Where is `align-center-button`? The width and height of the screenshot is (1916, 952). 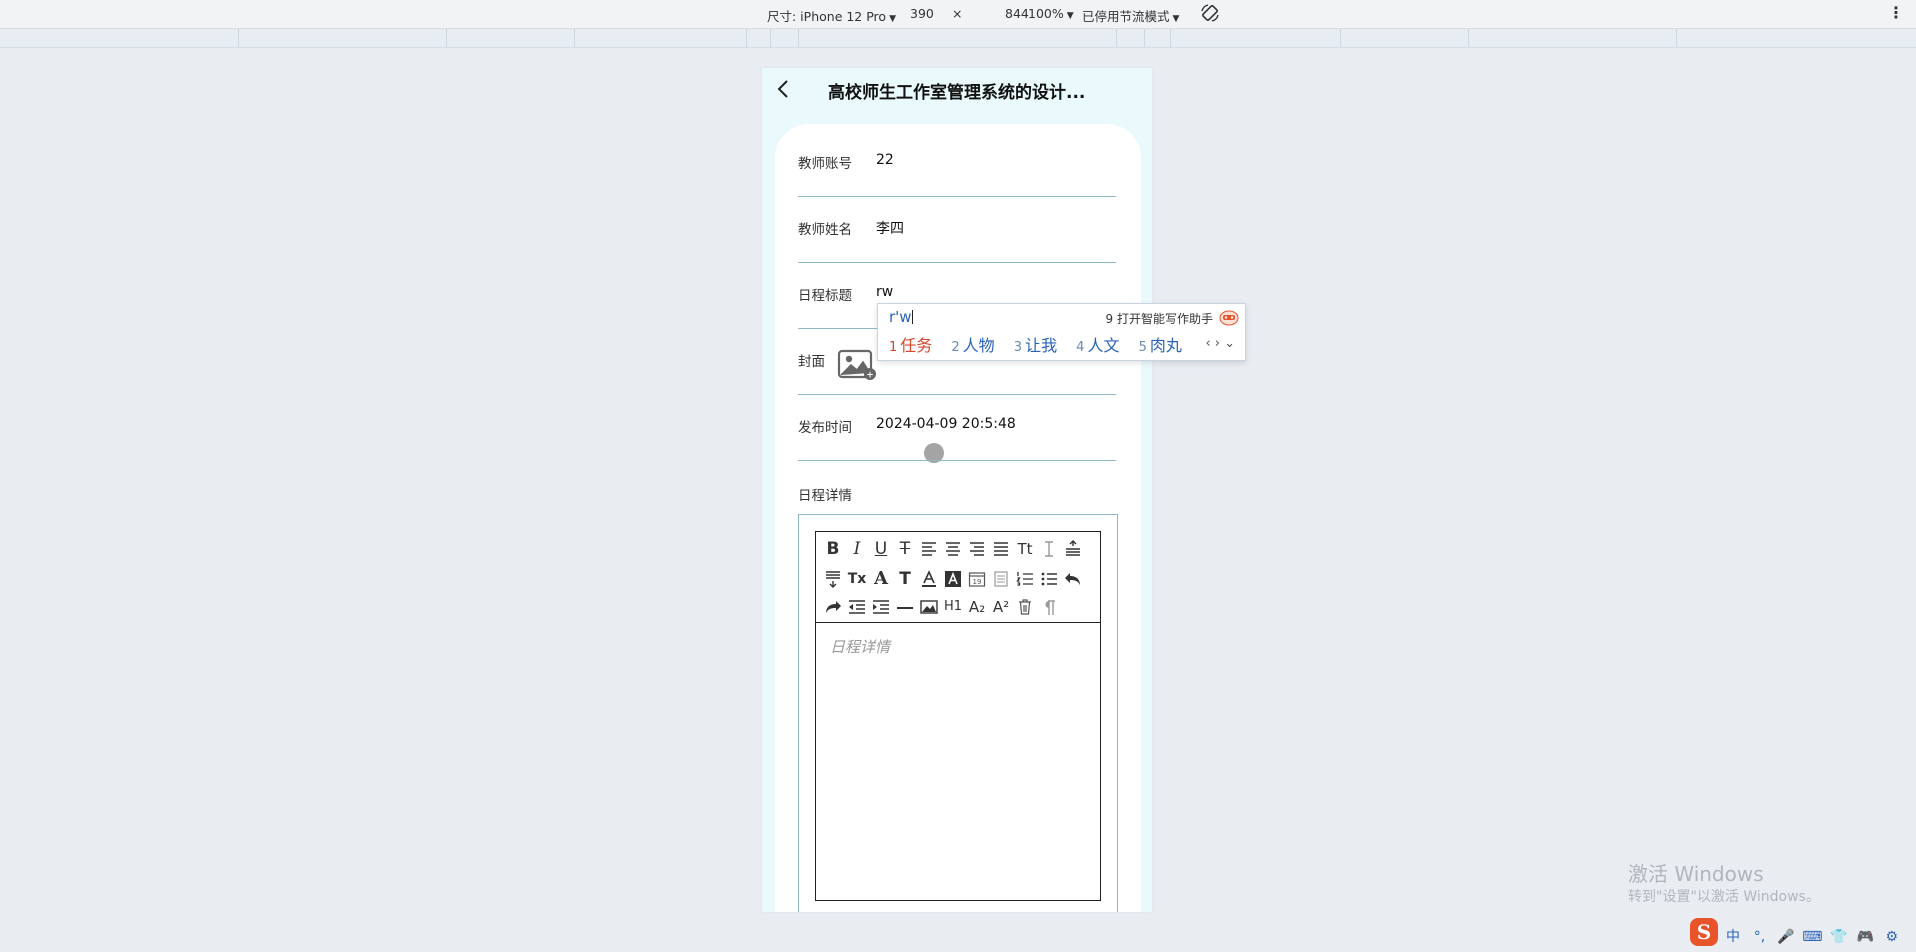
align-center-button is located at coordinates (953, 549).